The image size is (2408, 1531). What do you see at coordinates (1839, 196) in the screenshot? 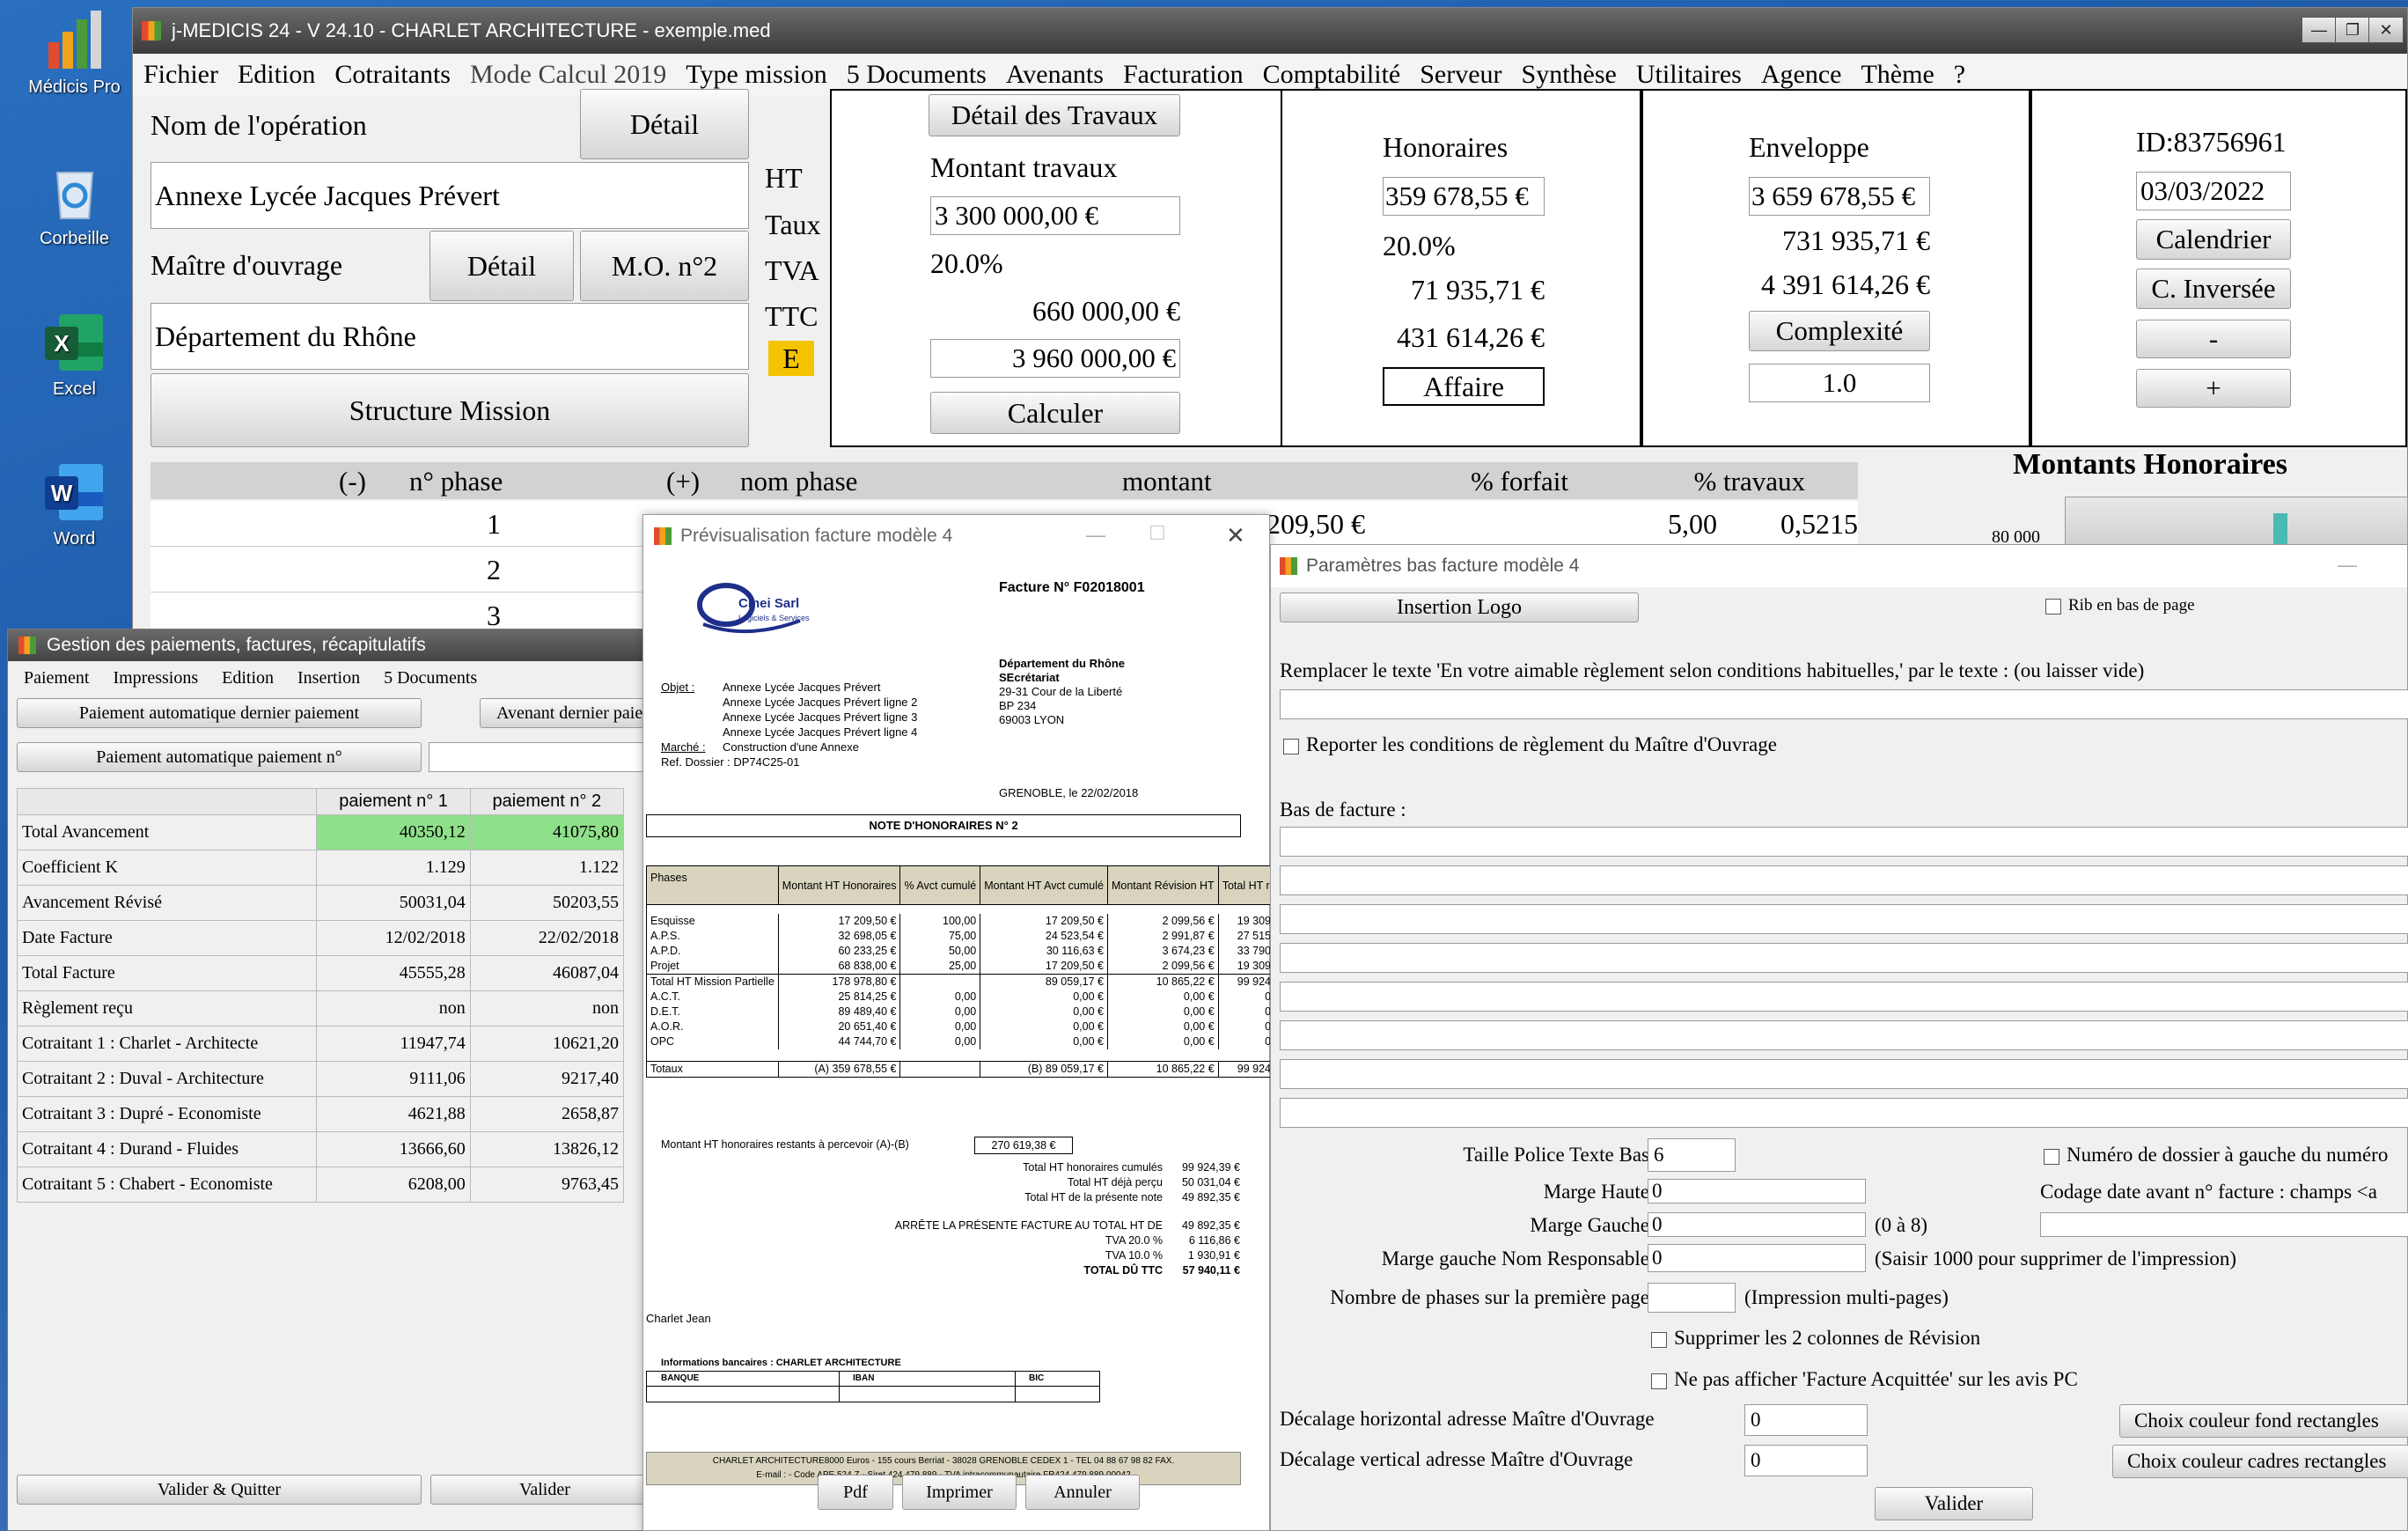
I see `enveloppe-ht-field: 3 659 678,55 €` at bounding box center [1839, 196].